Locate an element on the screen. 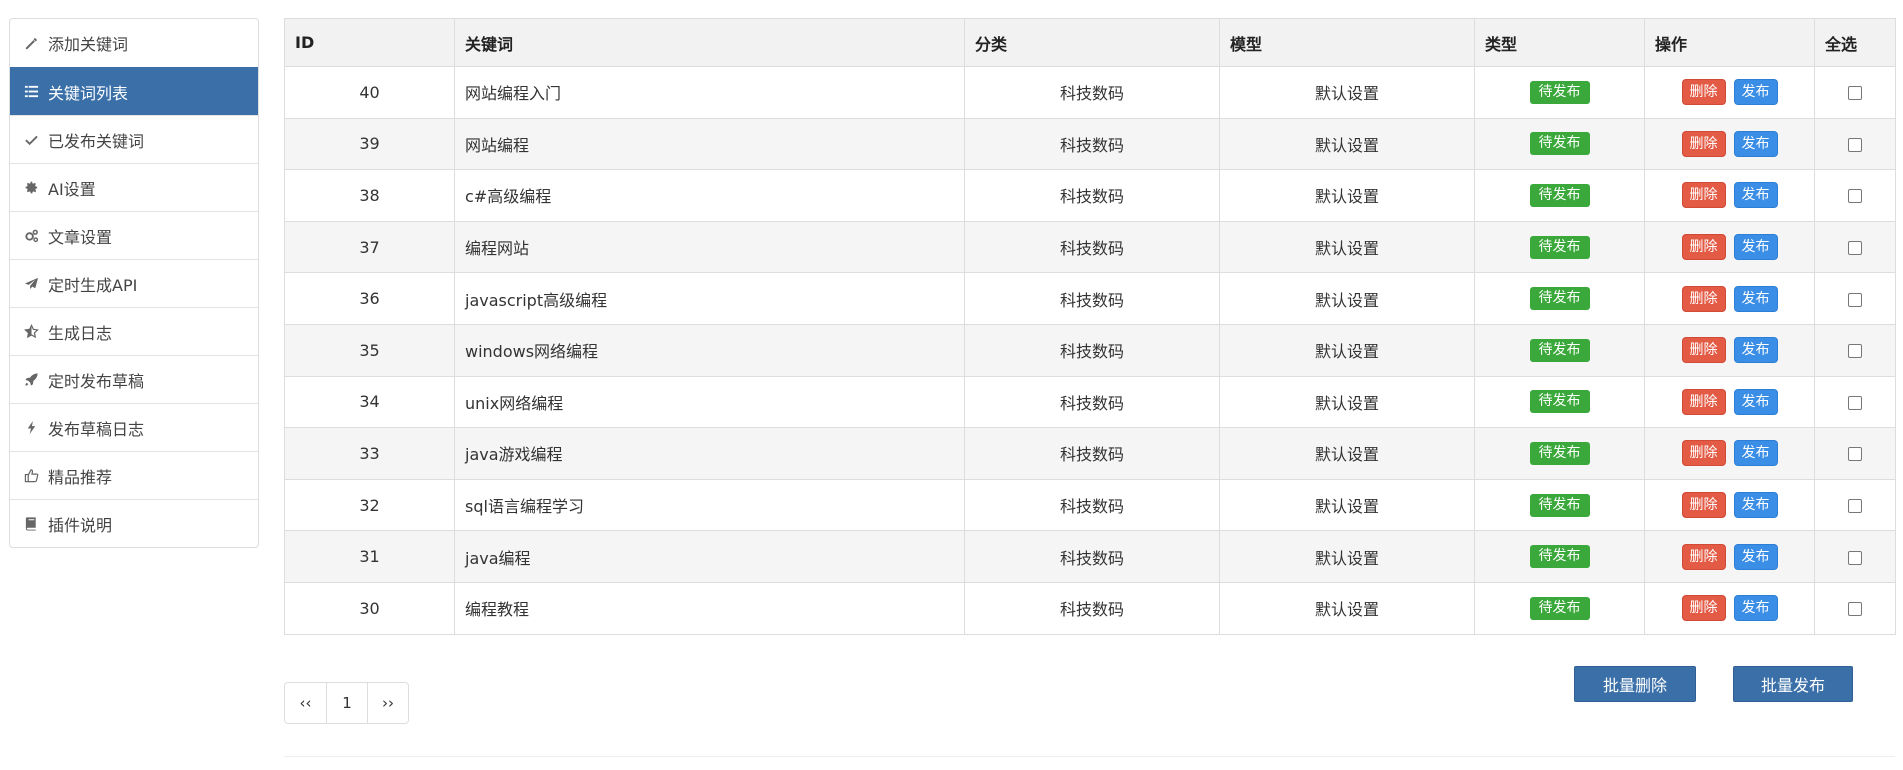 The height and width of the screenshot is (770, 1903). gear-icon is located at coordinates (31, 188).